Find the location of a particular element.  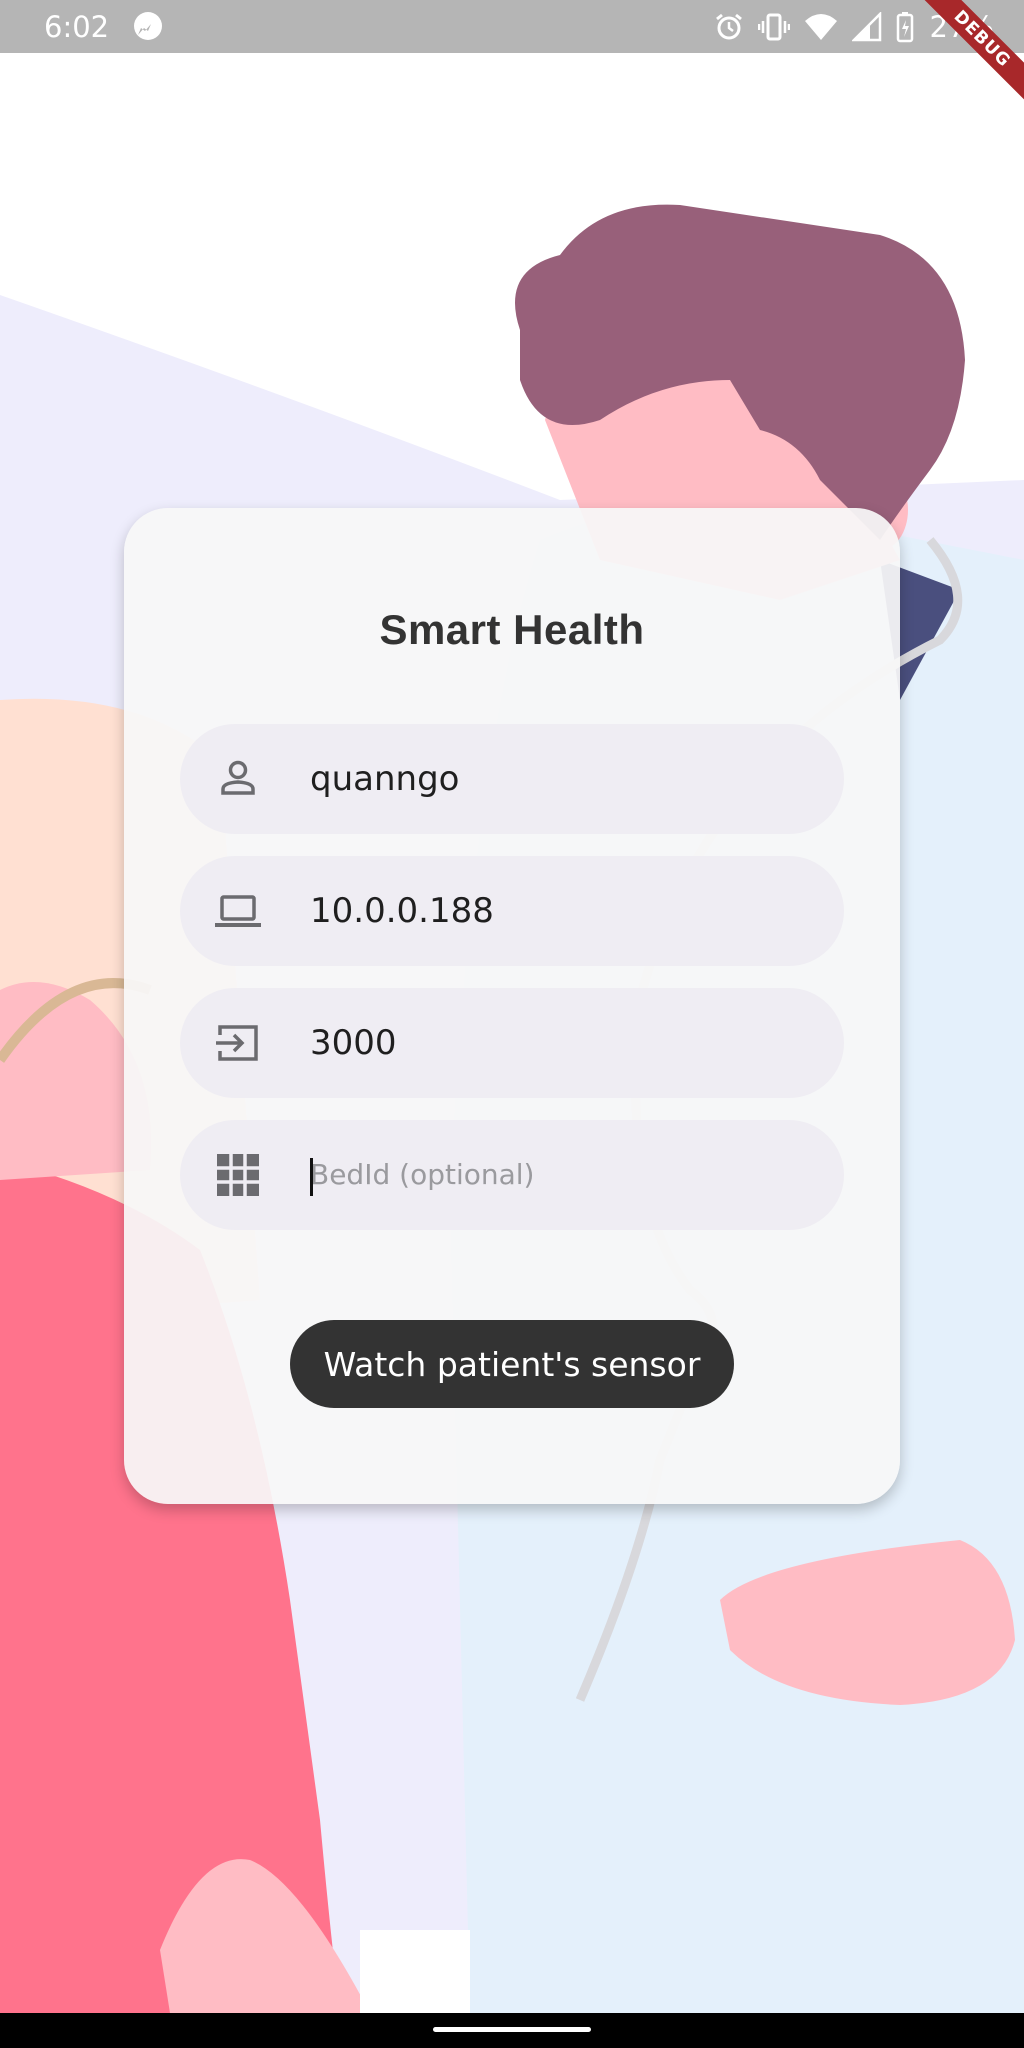

app-title: Smart Health is located at coordinates (512, 629).